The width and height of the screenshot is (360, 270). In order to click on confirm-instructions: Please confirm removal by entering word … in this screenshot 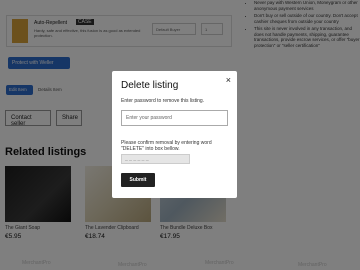, I will do `click(166, 146)`.